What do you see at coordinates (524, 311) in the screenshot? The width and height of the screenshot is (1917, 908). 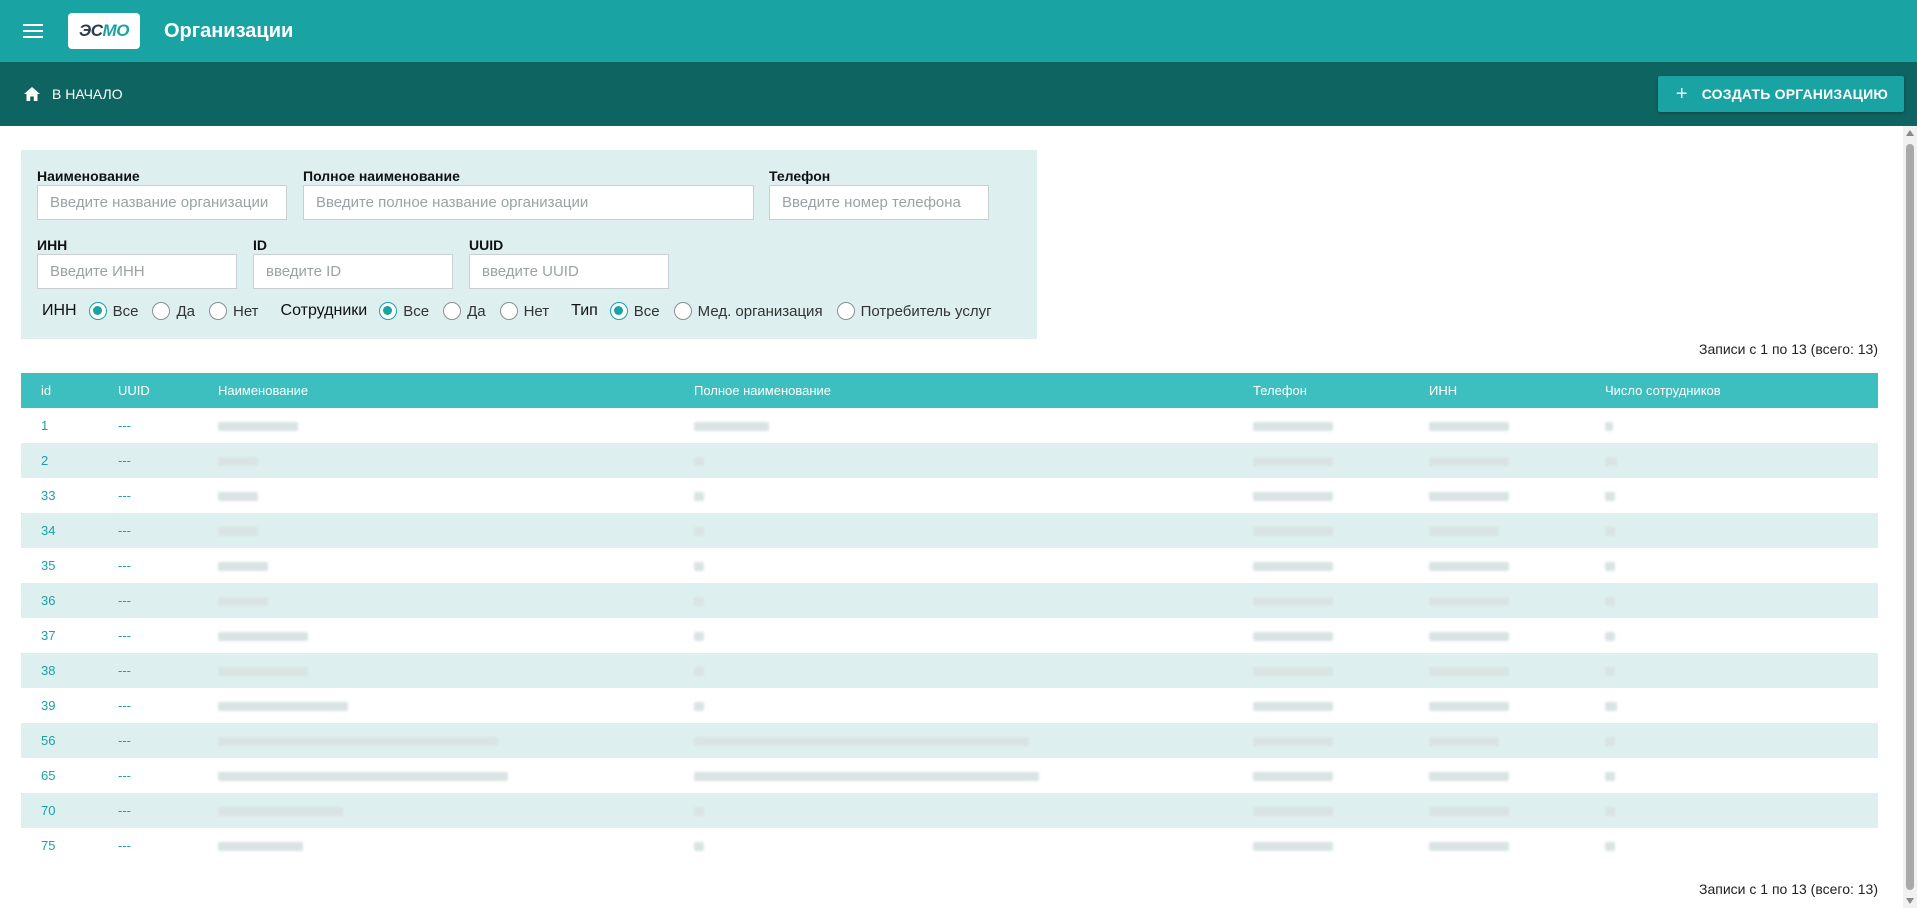 I see `staff-radio-no: Нет` at bounding box center [524, 311].